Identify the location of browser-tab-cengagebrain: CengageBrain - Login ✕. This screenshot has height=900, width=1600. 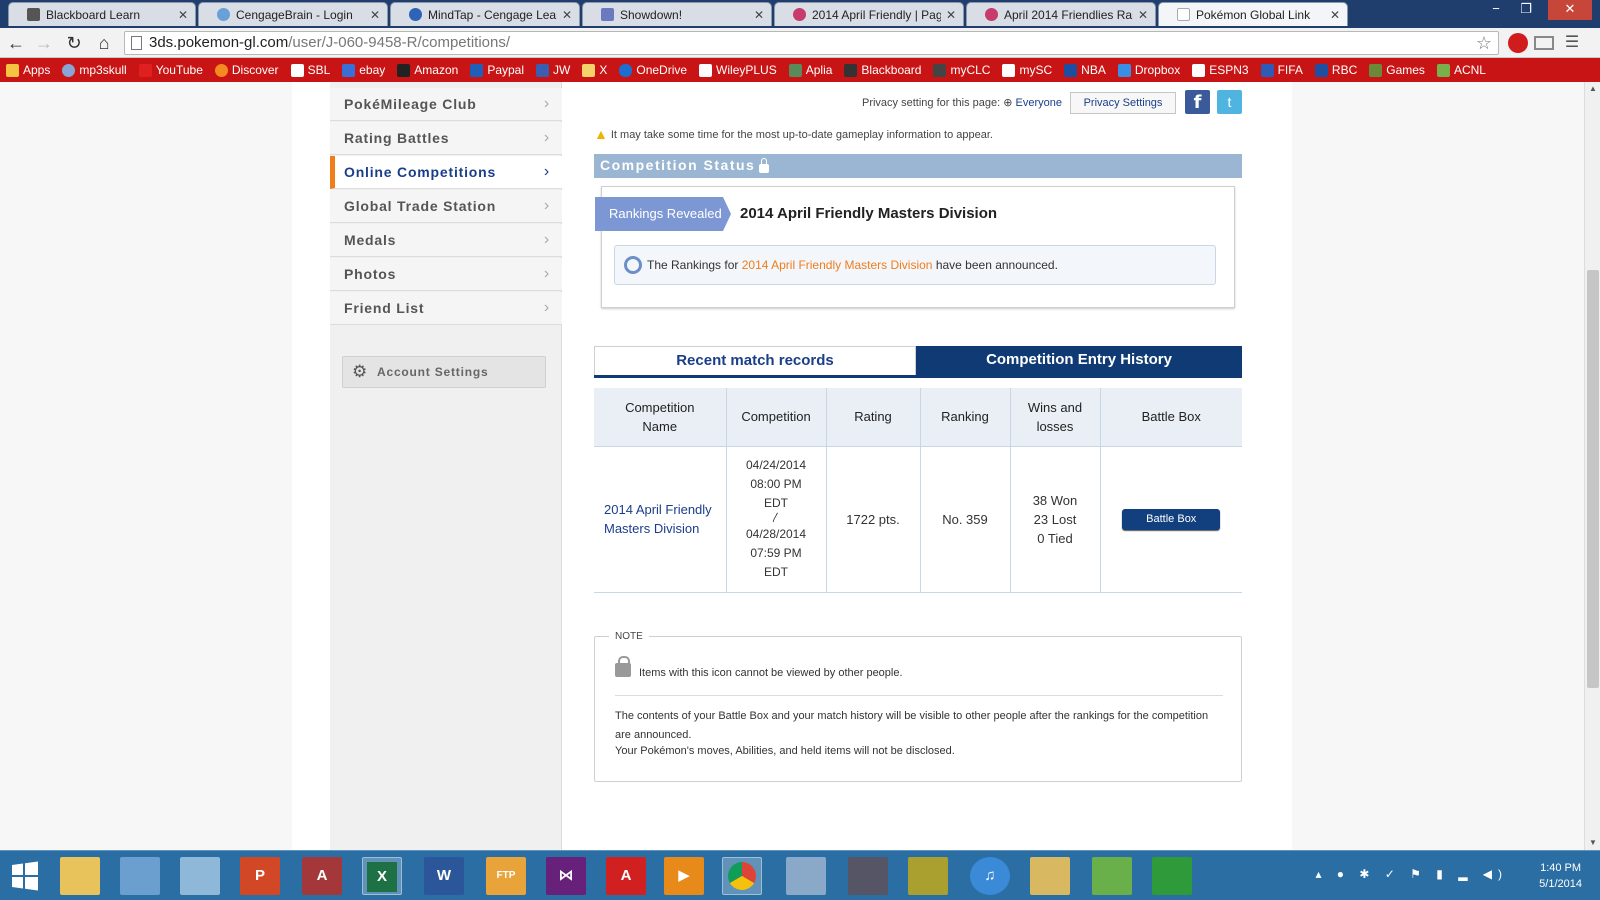
(293, 14).